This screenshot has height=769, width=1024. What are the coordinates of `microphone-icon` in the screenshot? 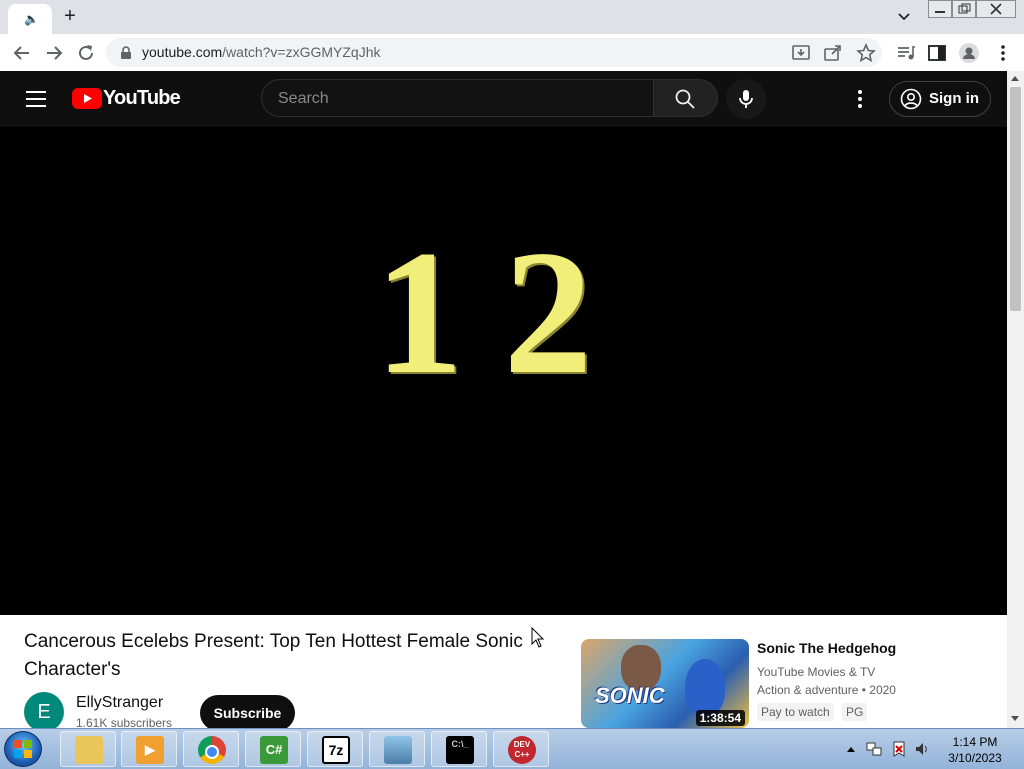 It's located at (746, 99).